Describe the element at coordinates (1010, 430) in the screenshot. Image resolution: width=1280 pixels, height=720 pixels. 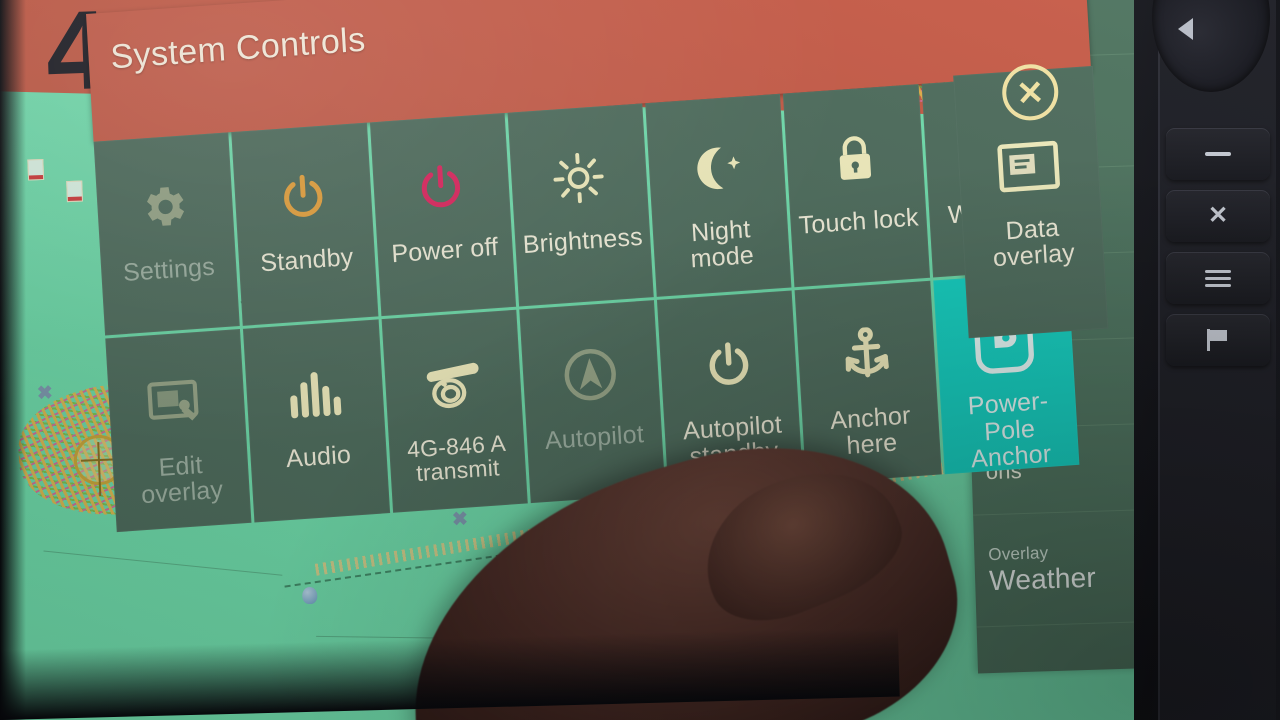
I see `tile-label: Power-Pole Anchor` at that location.